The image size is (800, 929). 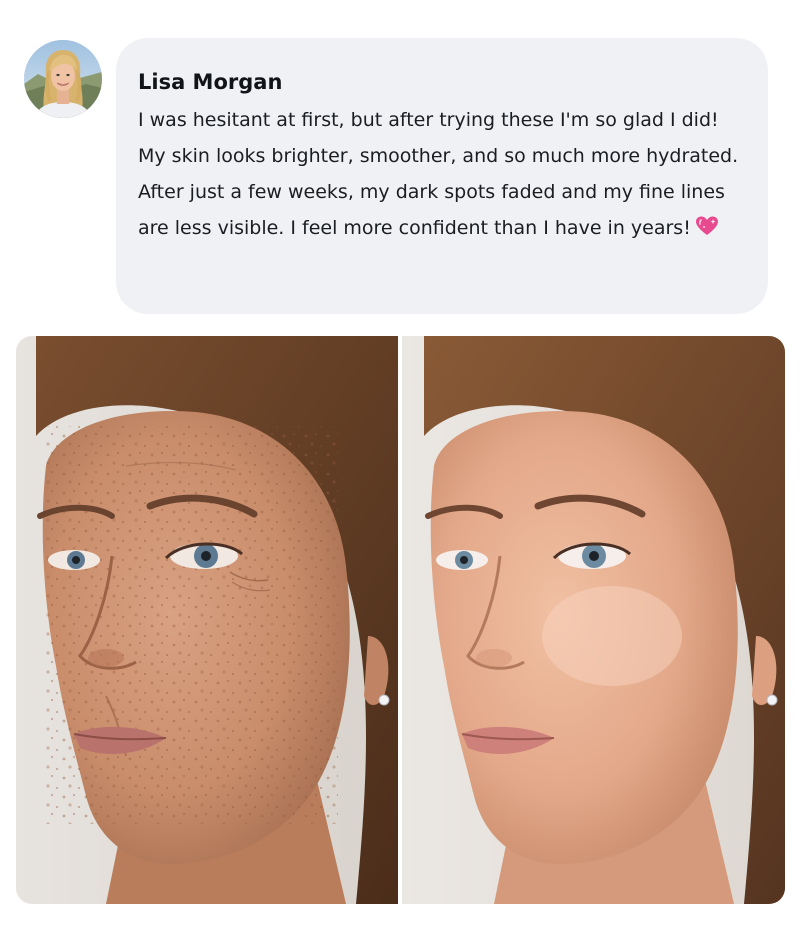 What do you see at coordinates (706, 225) in the screenshot?
I see `sparkling-heart-icon` at bounding box center [706, 225].